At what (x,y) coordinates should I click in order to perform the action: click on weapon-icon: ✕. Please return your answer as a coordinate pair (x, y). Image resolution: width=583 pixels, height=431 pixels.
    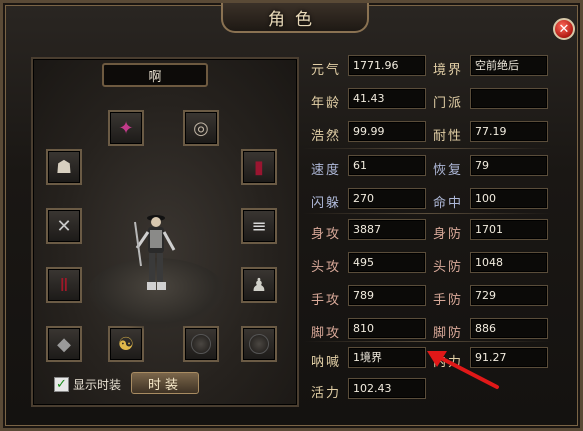
    Looking at the image, I should click on (64, 226).